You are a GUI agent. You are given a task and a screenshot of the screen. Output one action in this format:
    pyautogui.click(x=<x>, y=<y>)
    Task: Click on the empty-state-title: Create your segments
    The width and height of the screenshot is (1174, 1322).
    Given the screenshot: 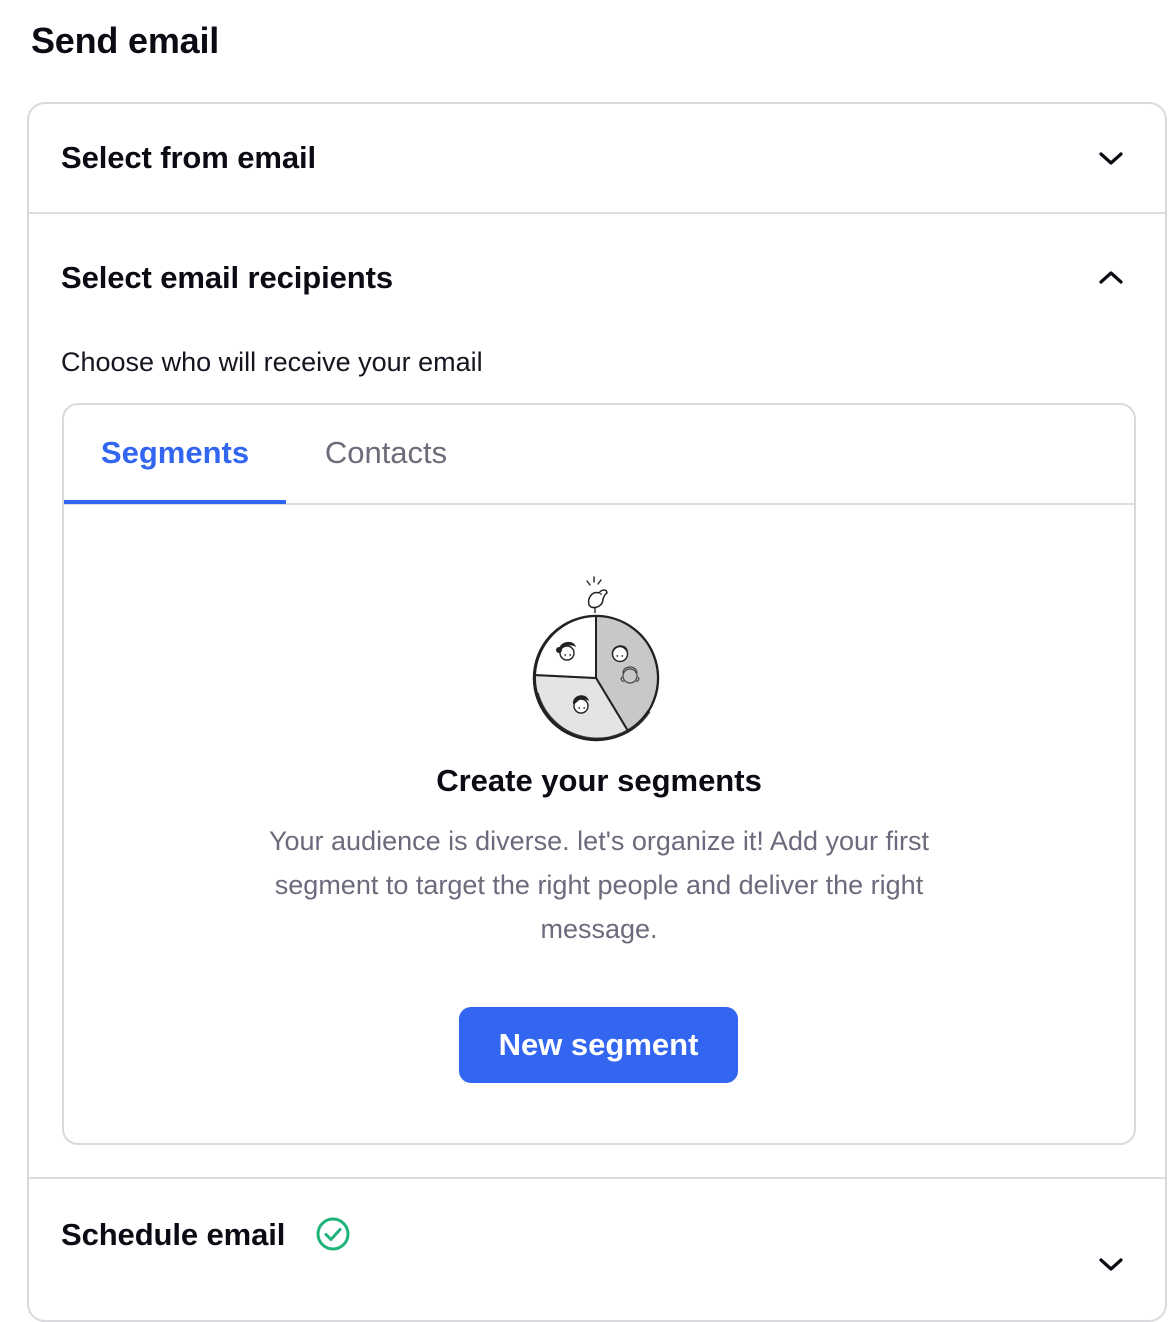 What is the action you would take?
    pyautogui.click(x=599, y=780)
    